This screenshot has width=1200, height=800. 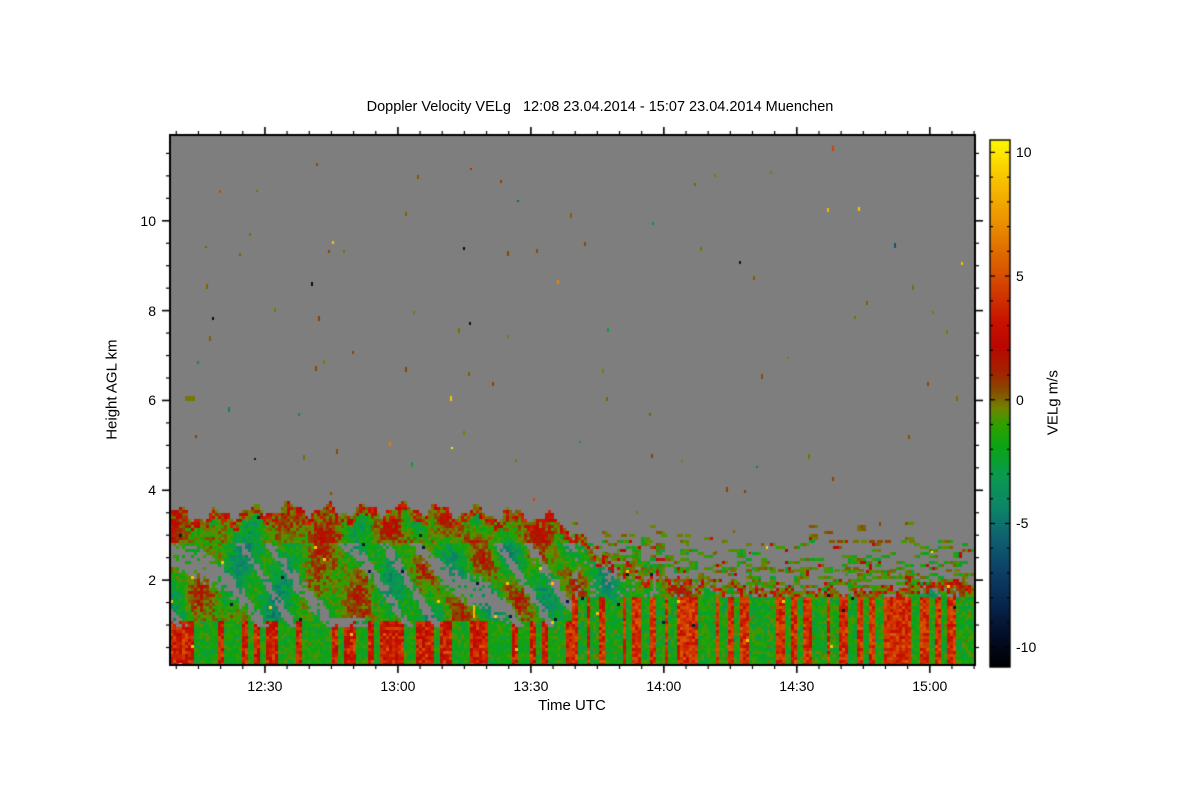 What do you see at coordinates (152, 310) in the screenshot?
I see `y-tick-label: 8` at bounding box center [152, 310].